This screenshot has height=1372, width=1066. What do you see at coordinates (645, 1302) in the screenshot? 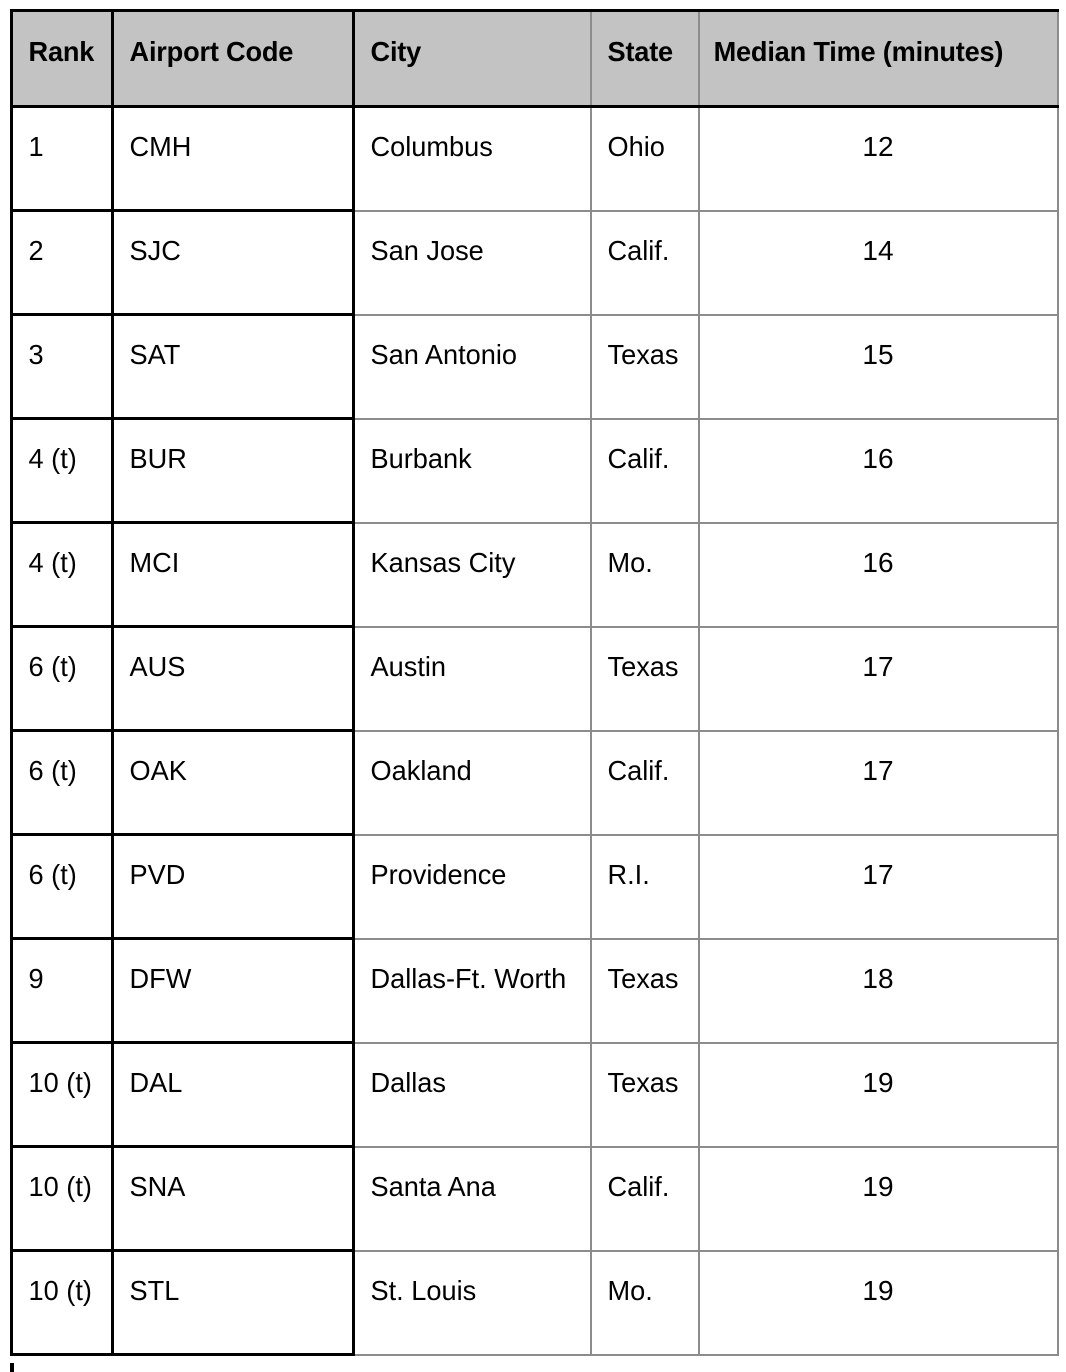
I see `cell-state: Mo.` at bounding box center [645, 1302].